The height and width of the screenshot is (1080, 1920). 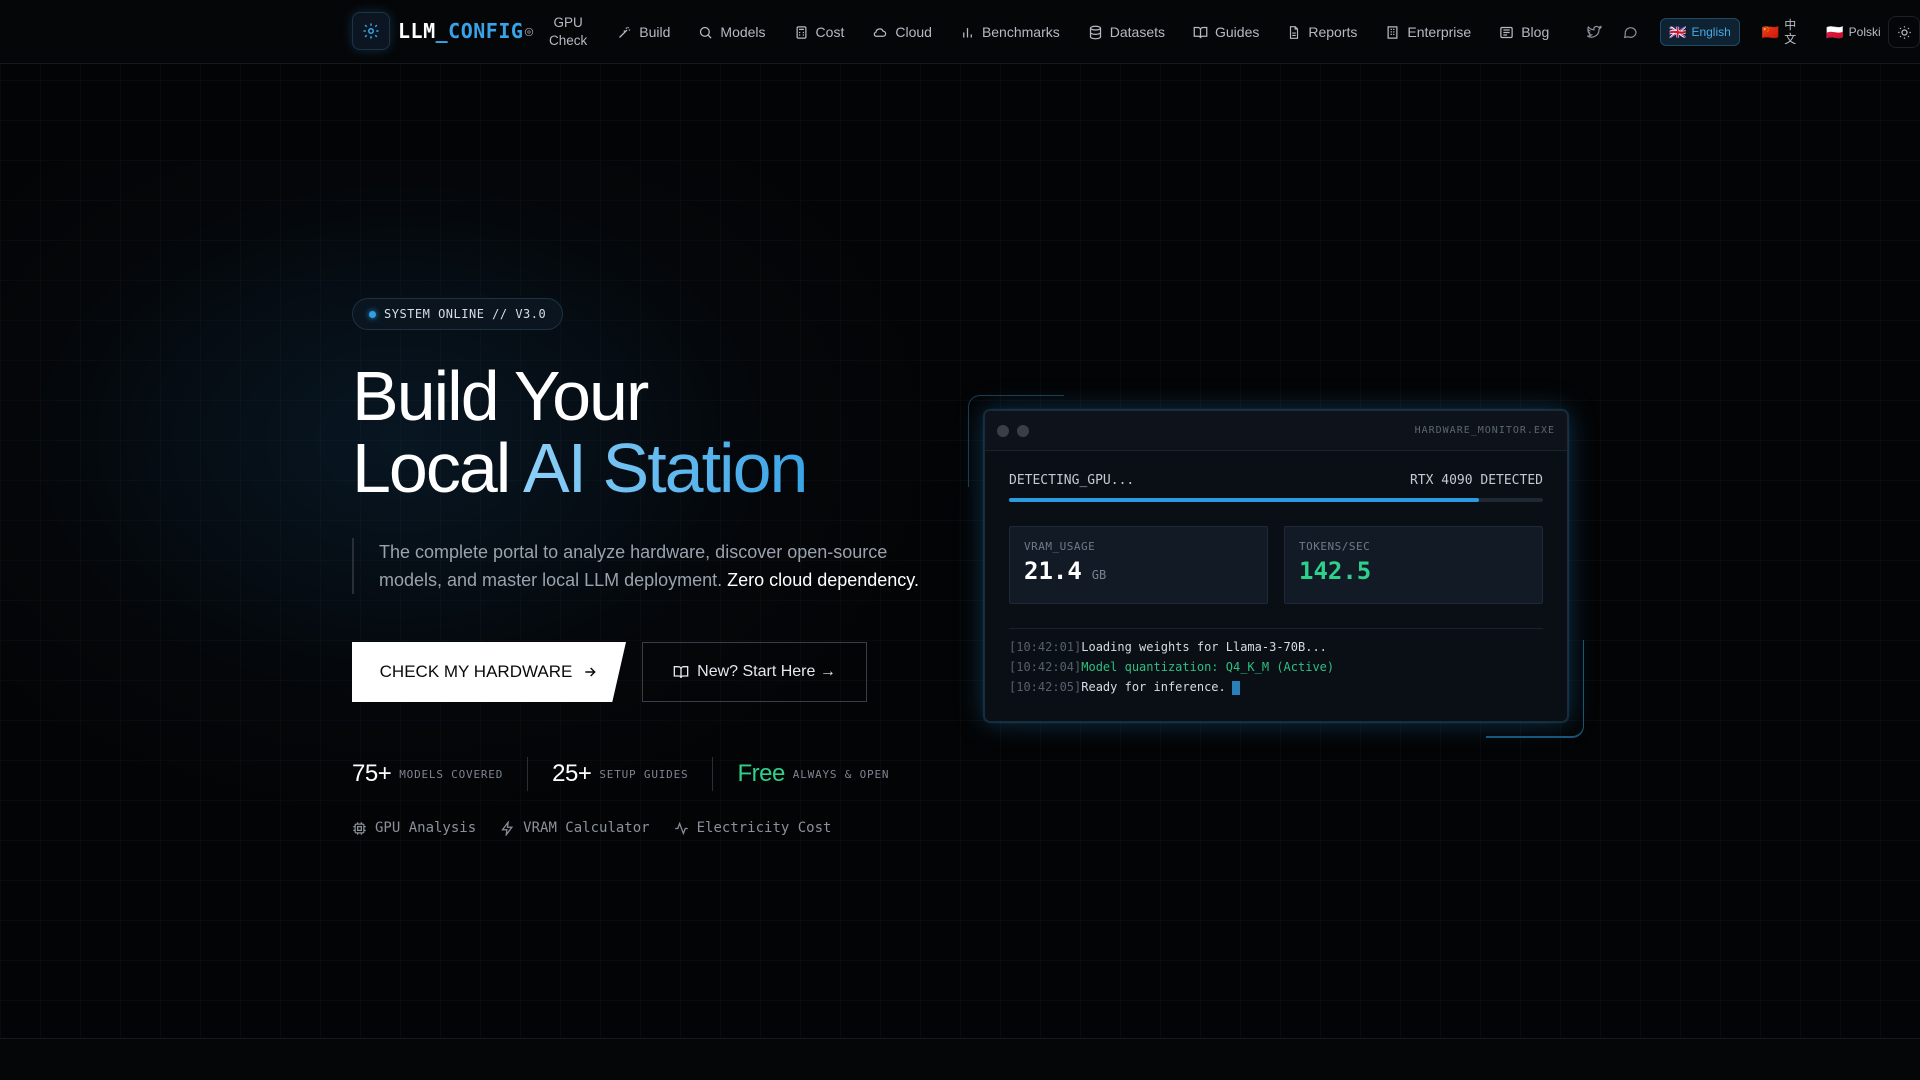 I want to click on chat-icon, so click(x=1630, y=33).